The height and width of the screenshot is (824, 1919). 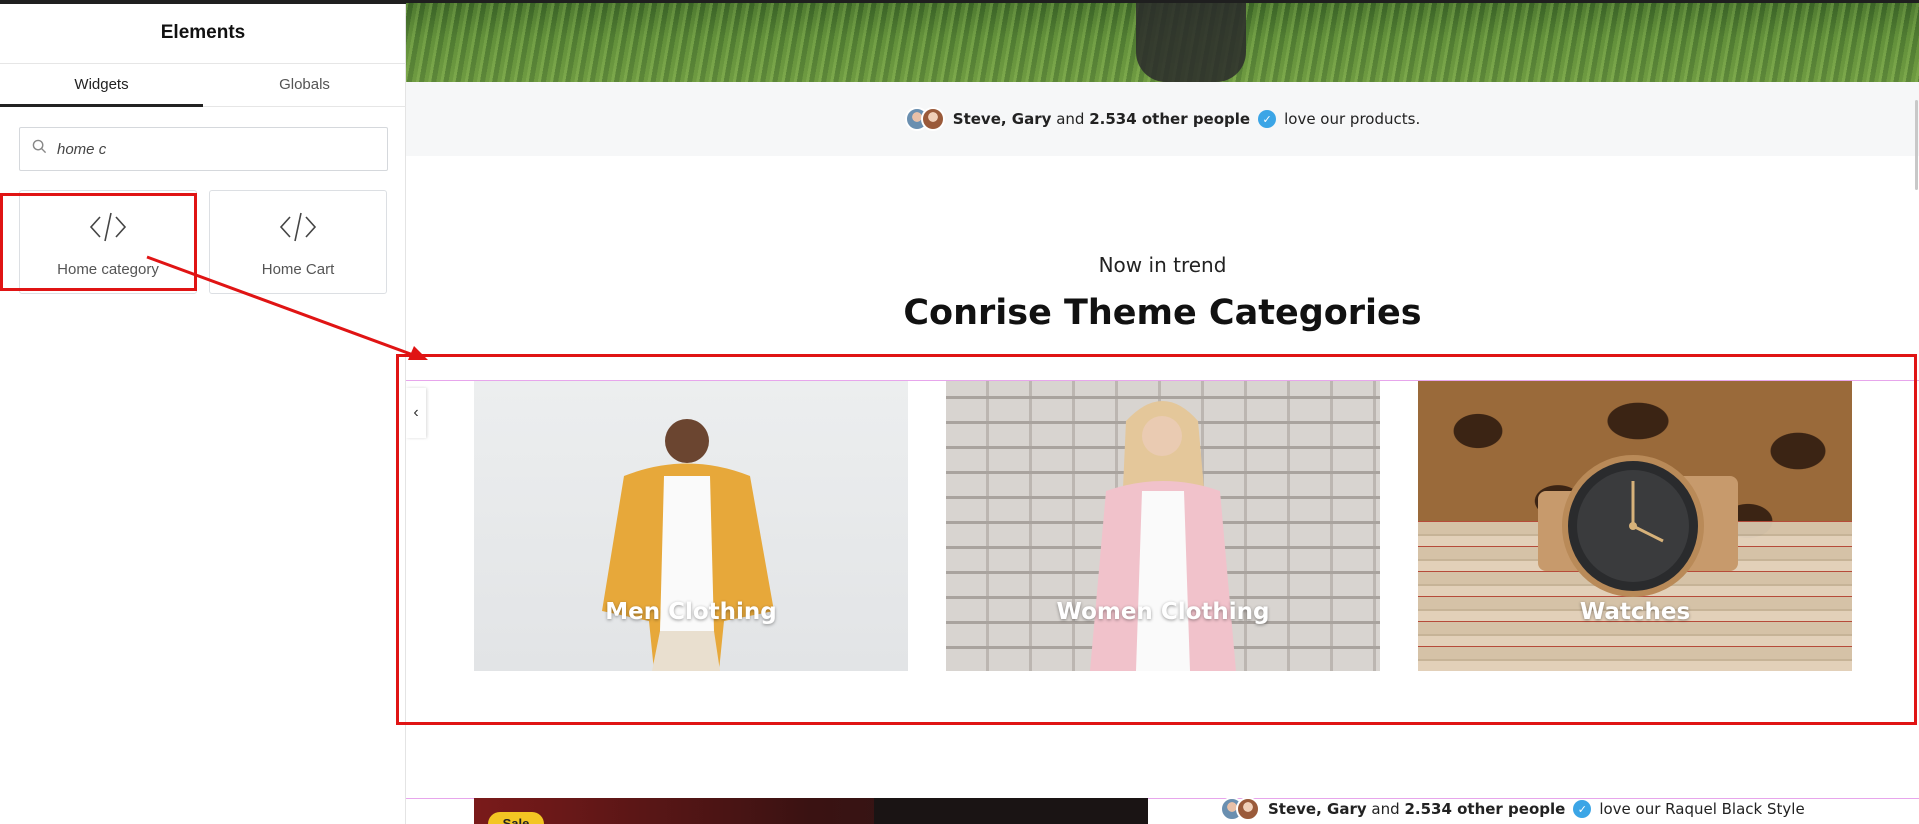 What do you see at coordinates (1702, 809) in the screenshot?
I see `social-suffix: love our Raquel Black Style` at bounding box center [1702, 809].